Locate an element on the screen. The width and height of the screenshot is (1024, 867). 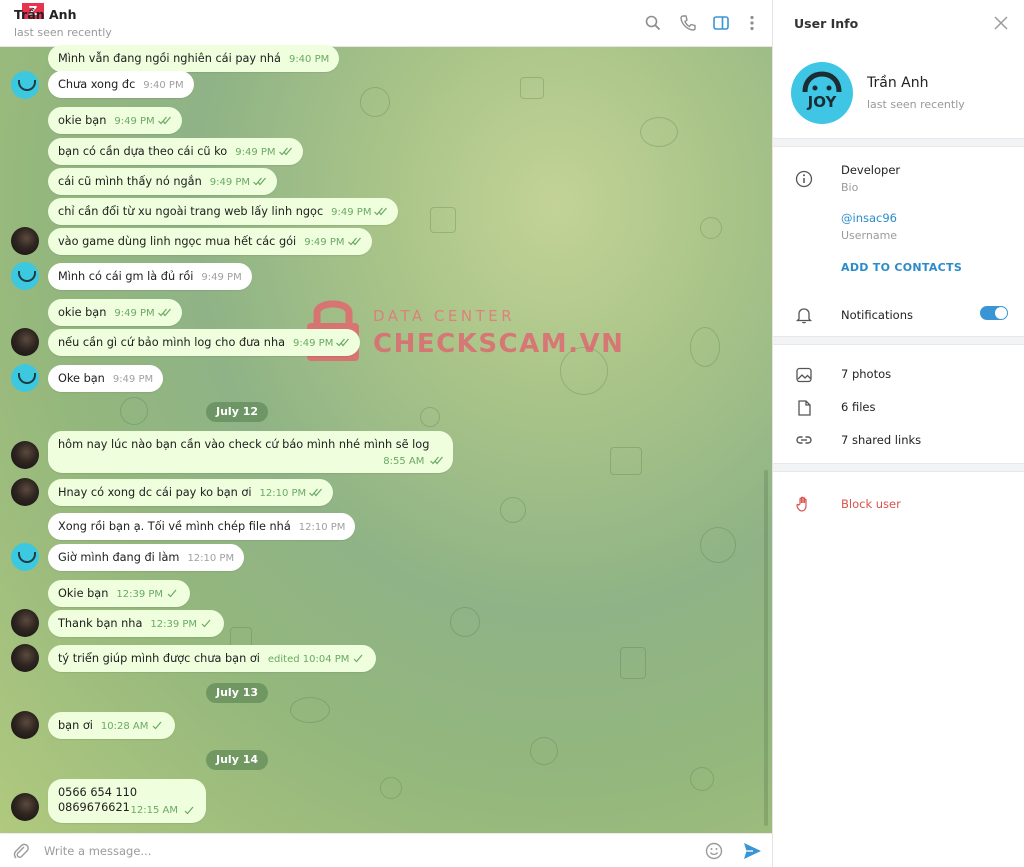
message-bubble: Chưa xong đc 9:40 PM is located at coordinates (121, 84).